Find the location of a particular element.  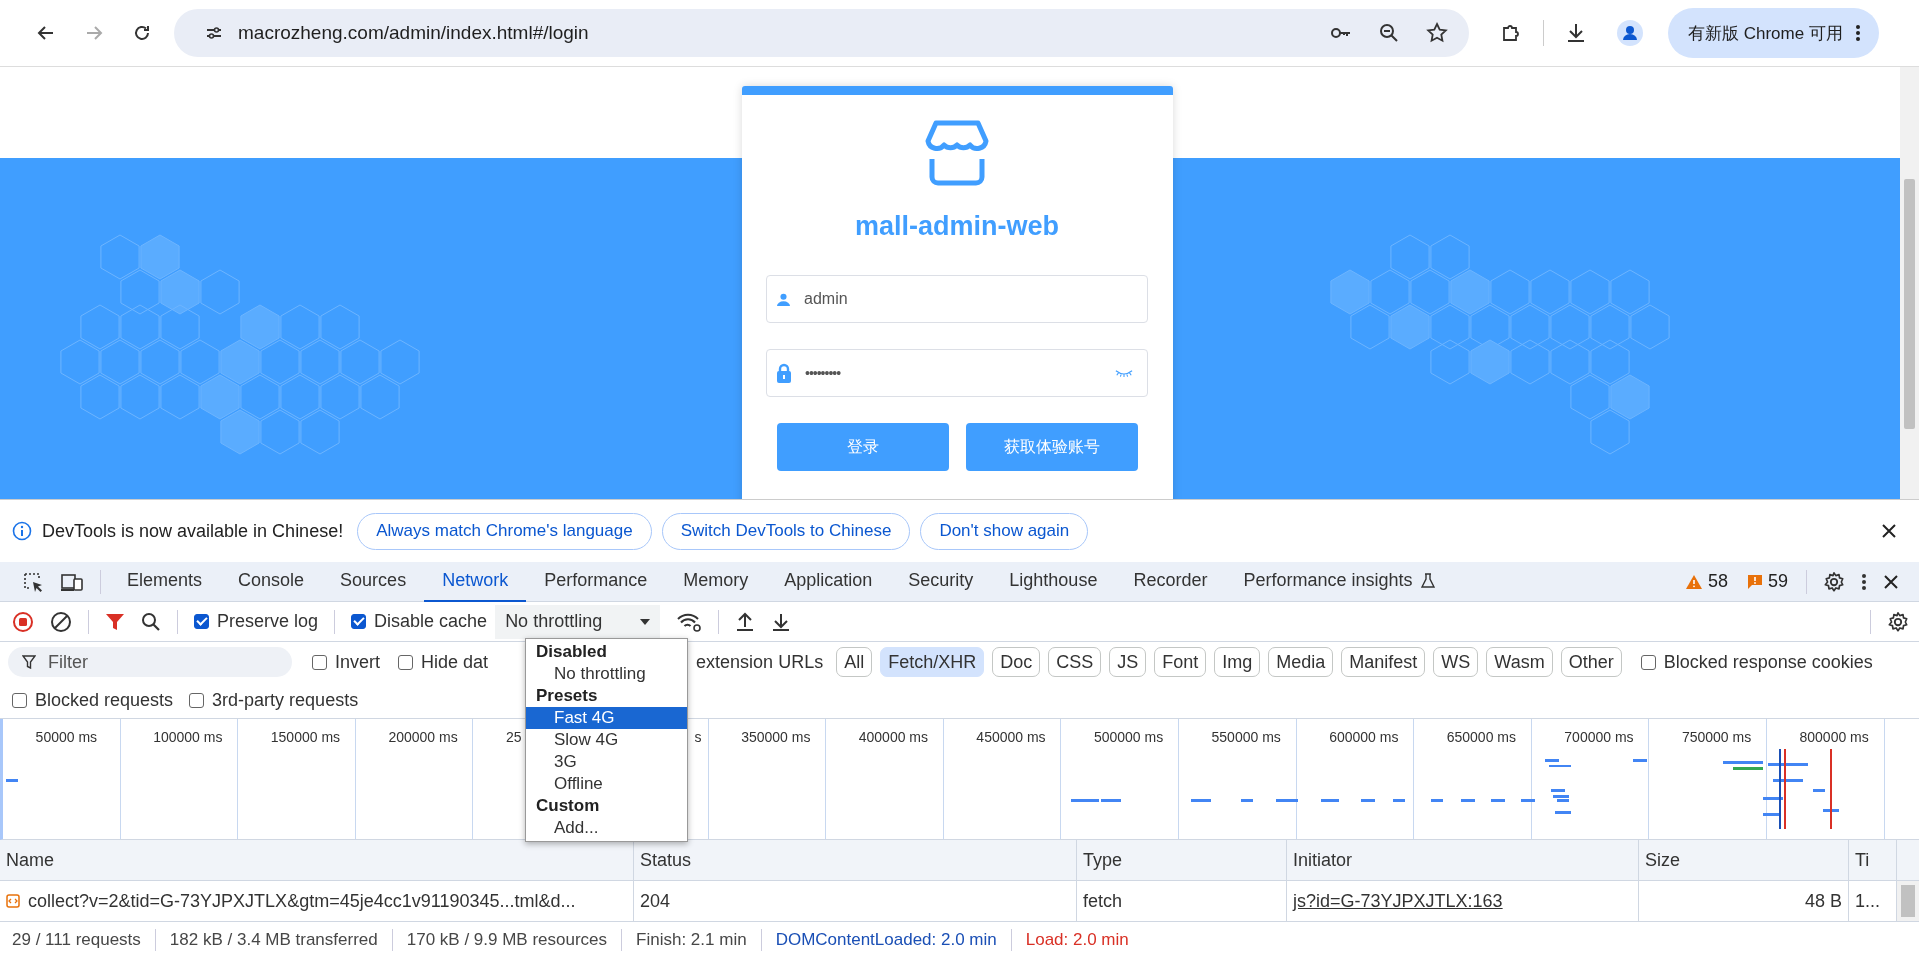

column-header: Ti is located at coordinates (1873, 860).